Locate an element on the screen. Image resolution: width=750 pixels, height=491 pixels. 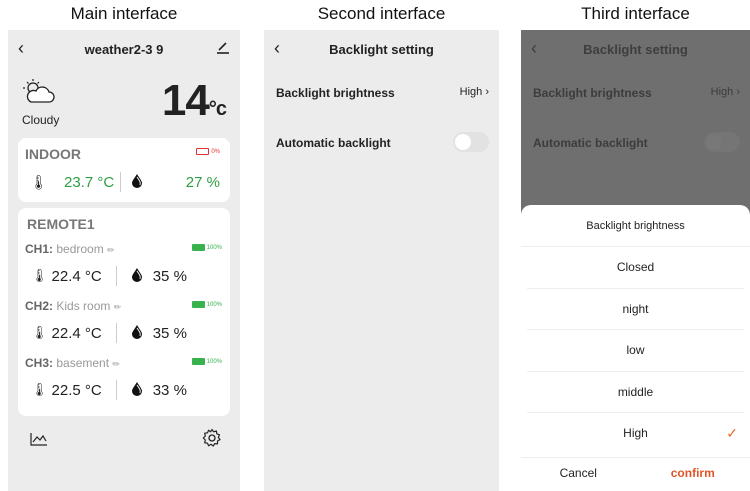
channel-temperature: 22.5 °C is located at coordinates (76, 390).